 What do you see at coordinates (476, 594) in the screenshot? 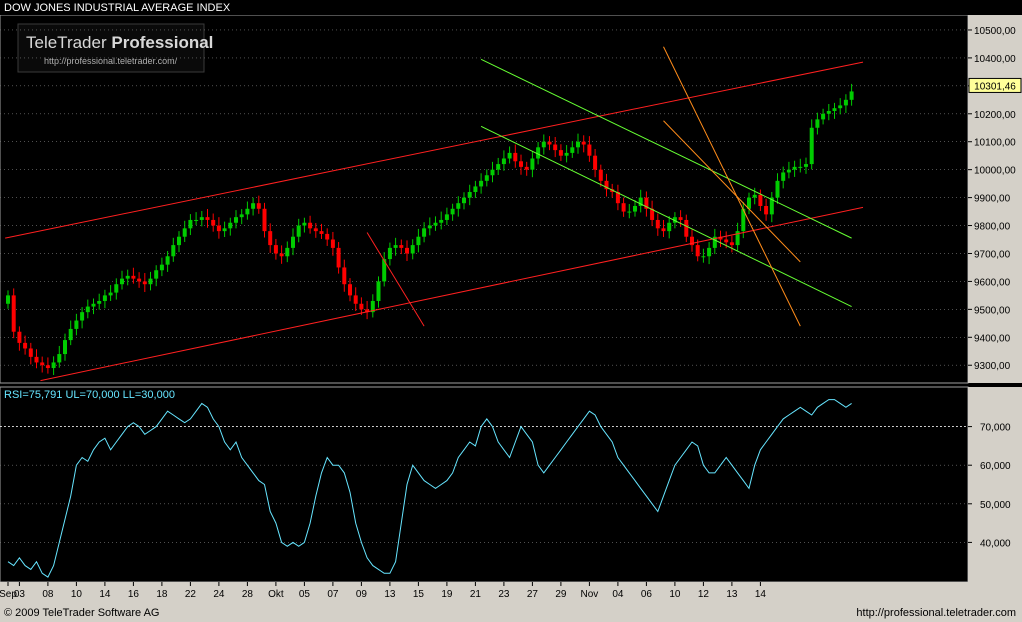
I see `date-tick-label: 21` at bounding box center [476, 594].